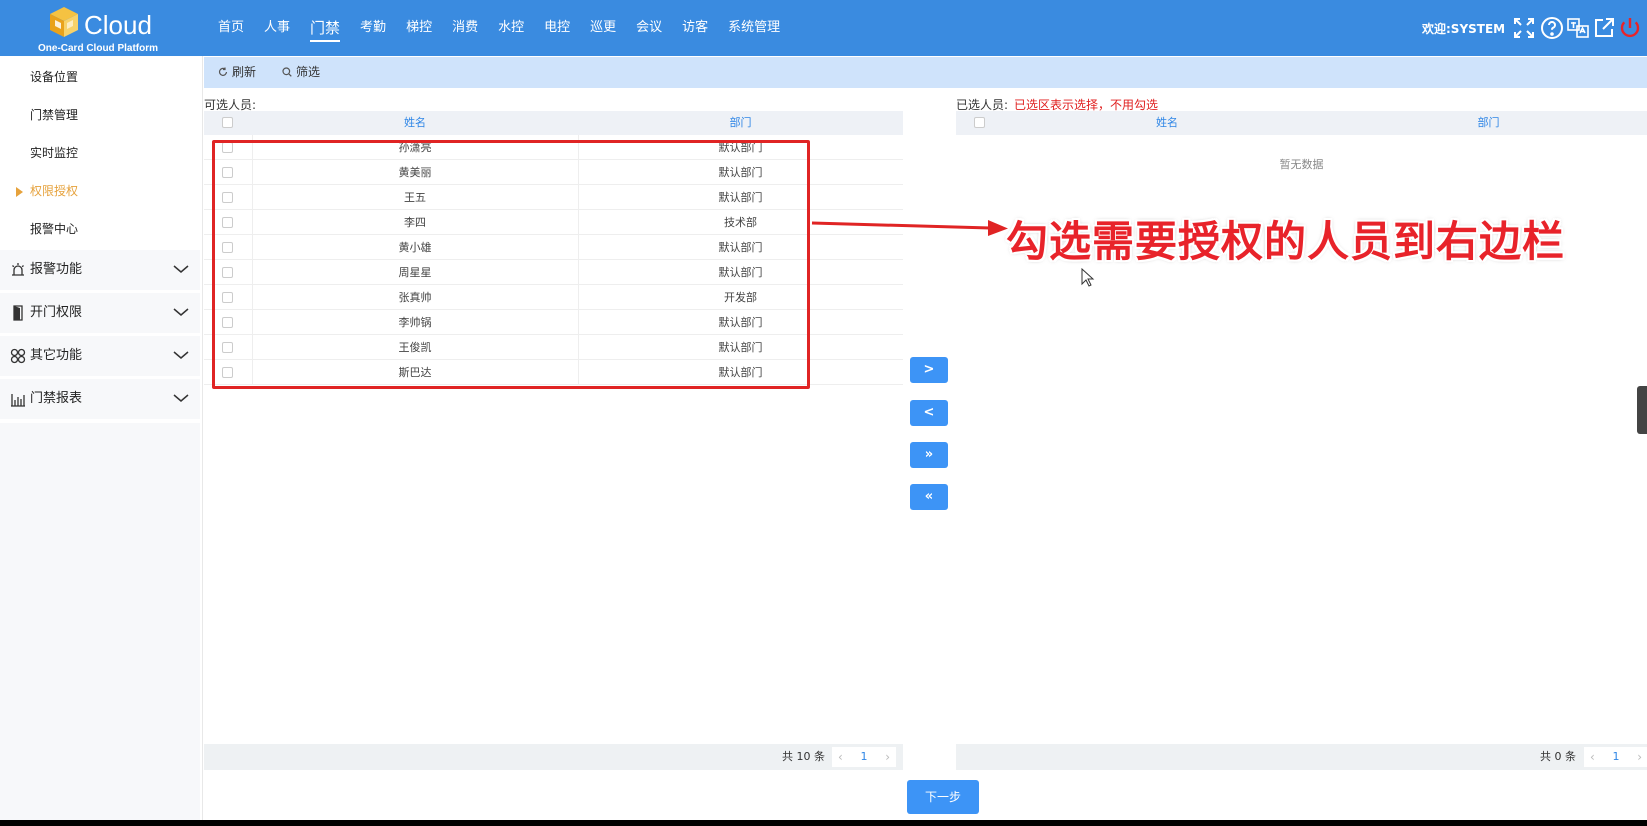  Describe the element at coordinates (301, 72) in the screenshot. I see `filter-button: 筛选` at that location.